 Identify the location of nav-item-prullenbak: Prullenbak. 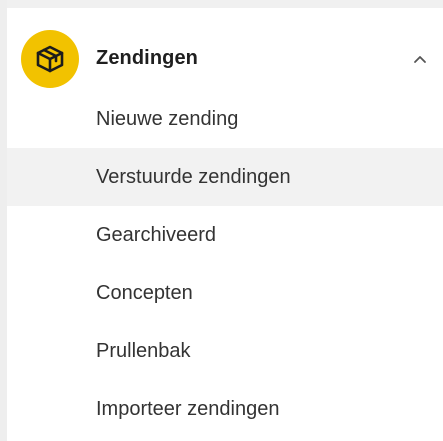
(225, 351).